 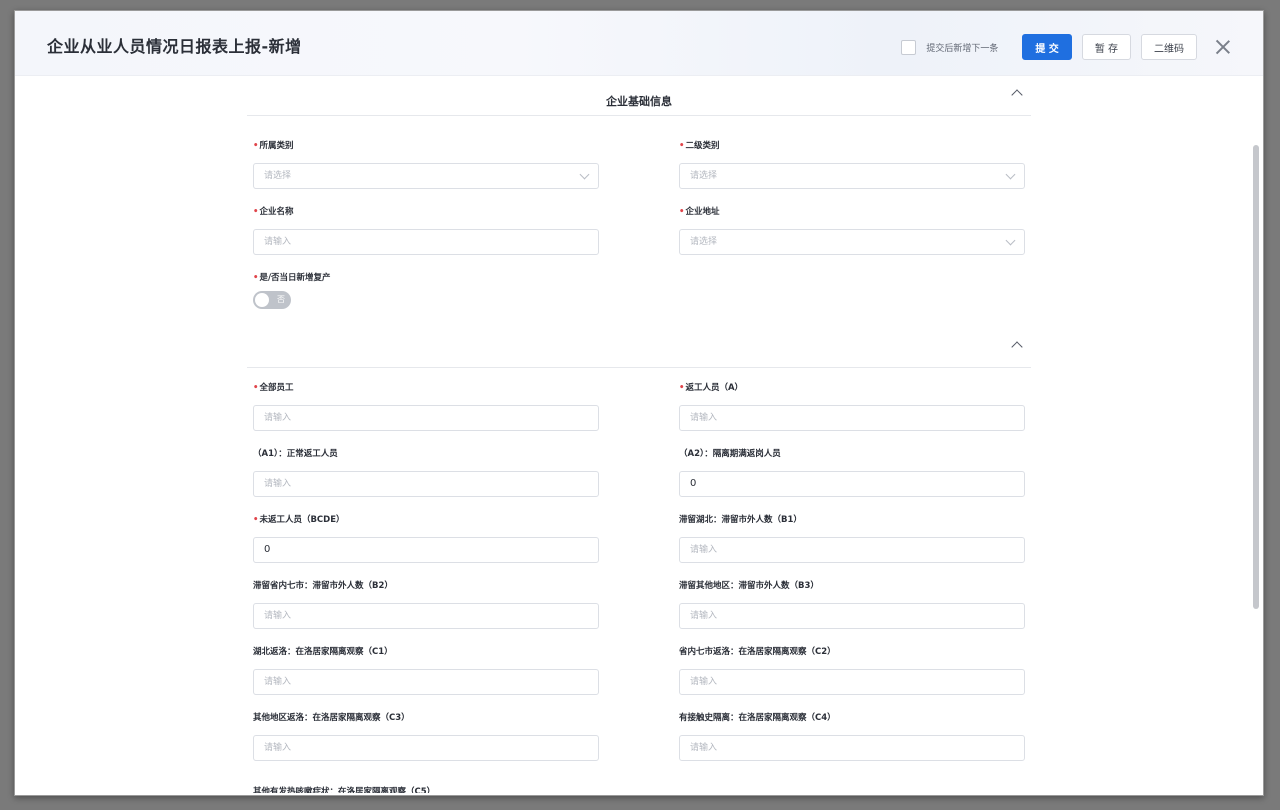 I want to click on field-label: 省内七市返洛：在洛居家隔离观察（C2）, so click(x=757, y=652).